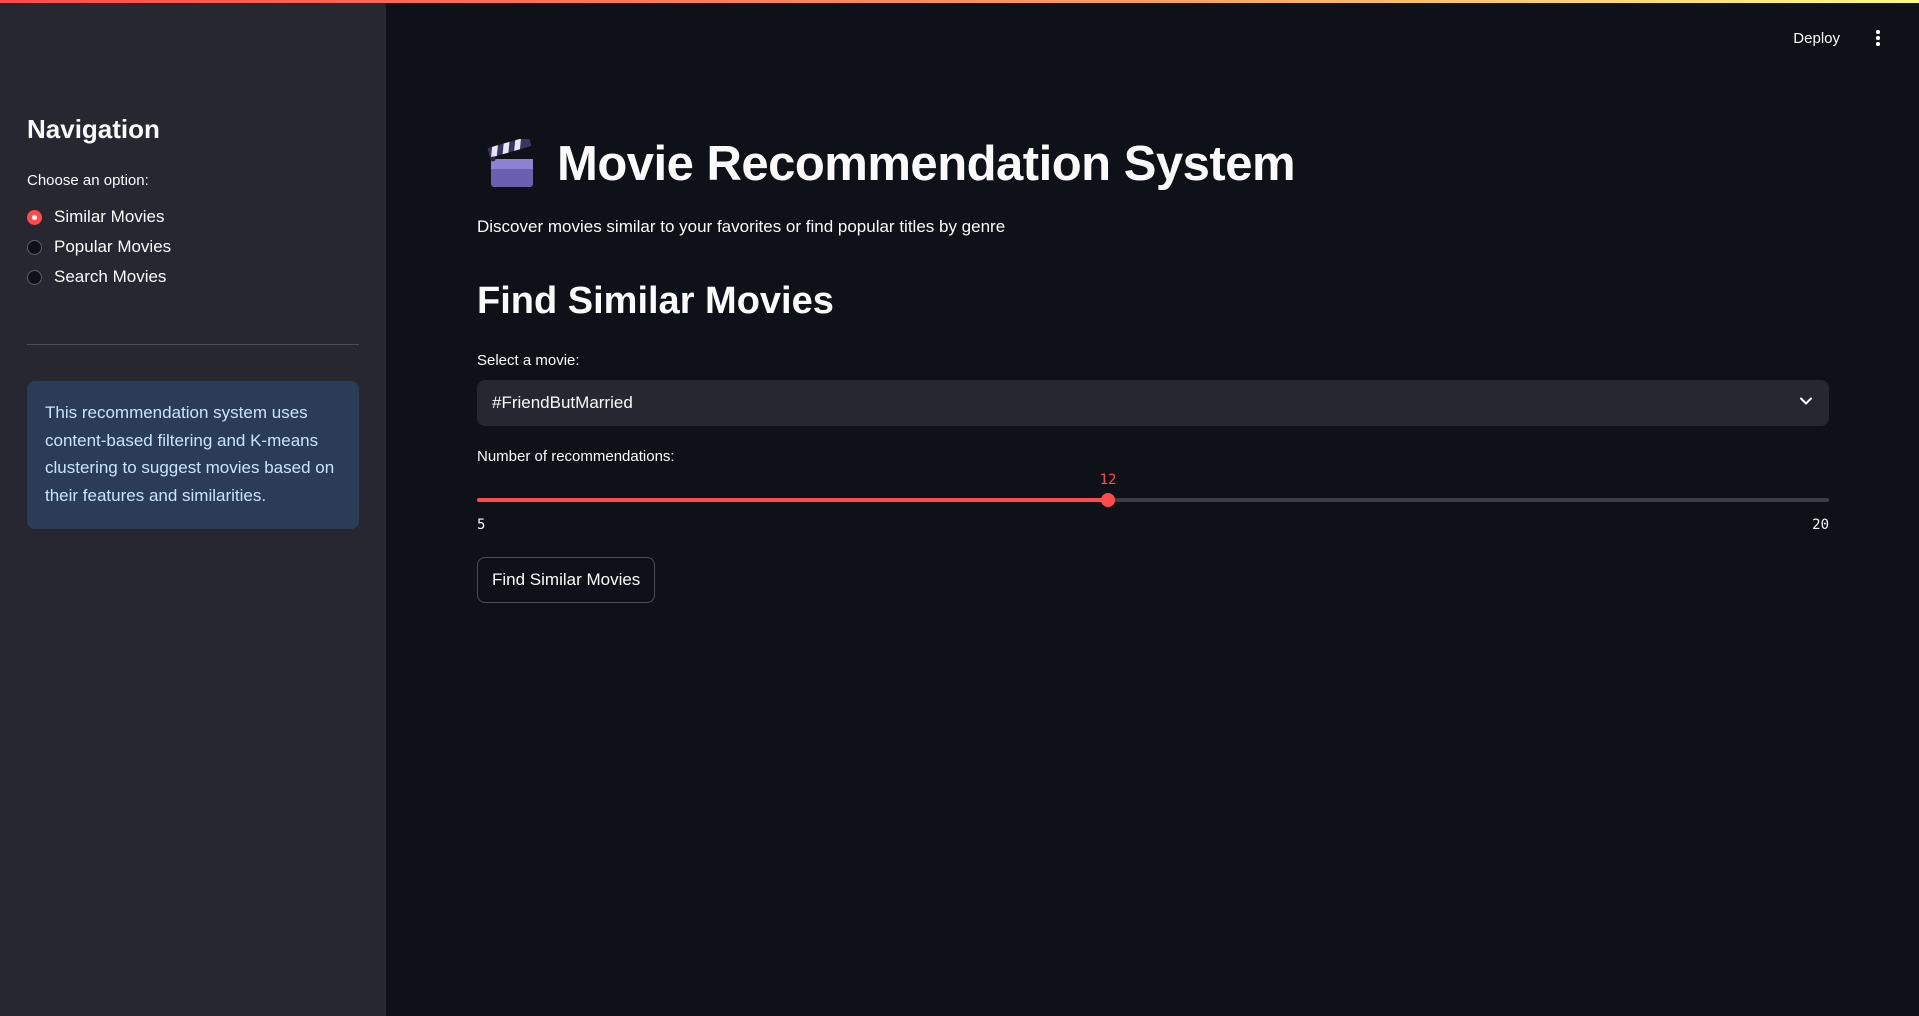 The height and width of the screenshot is (1016, 1919). Describe the element at coordinates (1820, 525) in the screenshot. I see `slider-max-label: 20` at that location.